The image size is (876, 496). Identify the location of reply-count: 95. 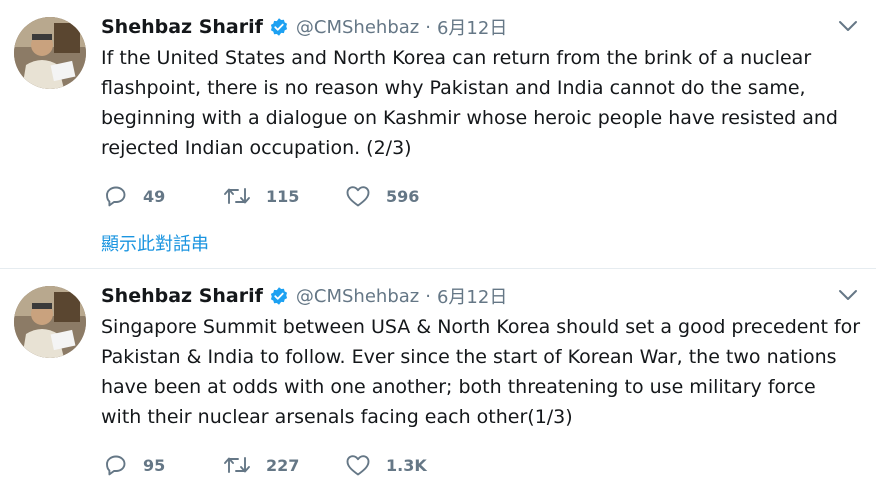
(154, 465).